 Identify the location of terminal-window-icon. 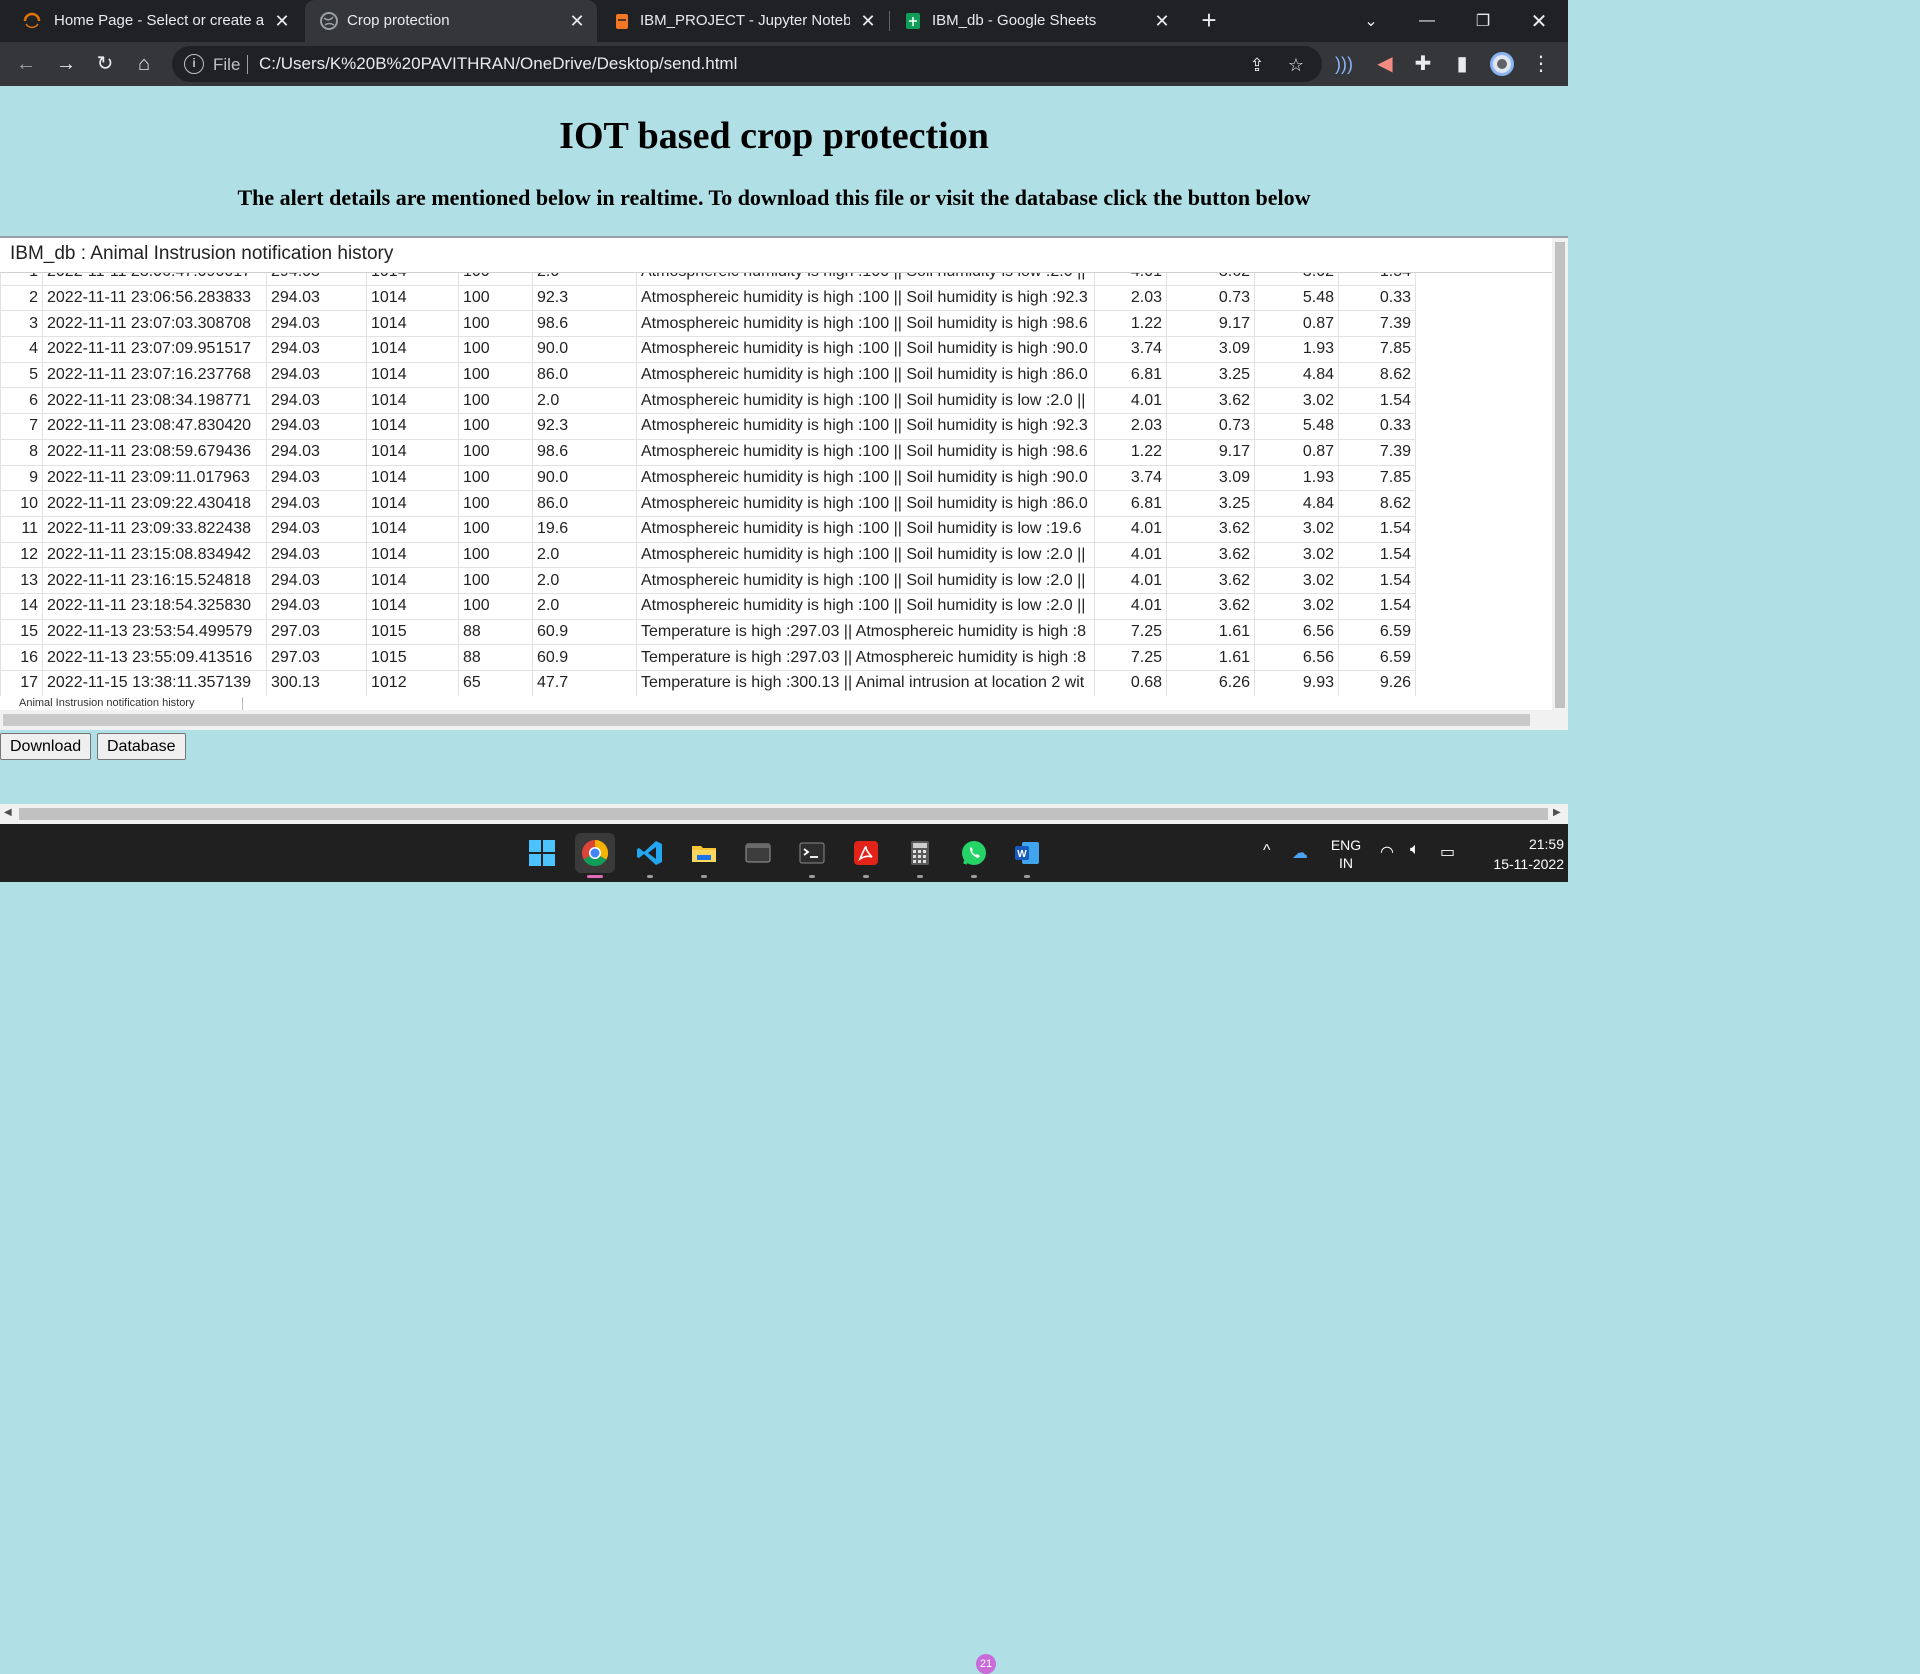
(758, 853).